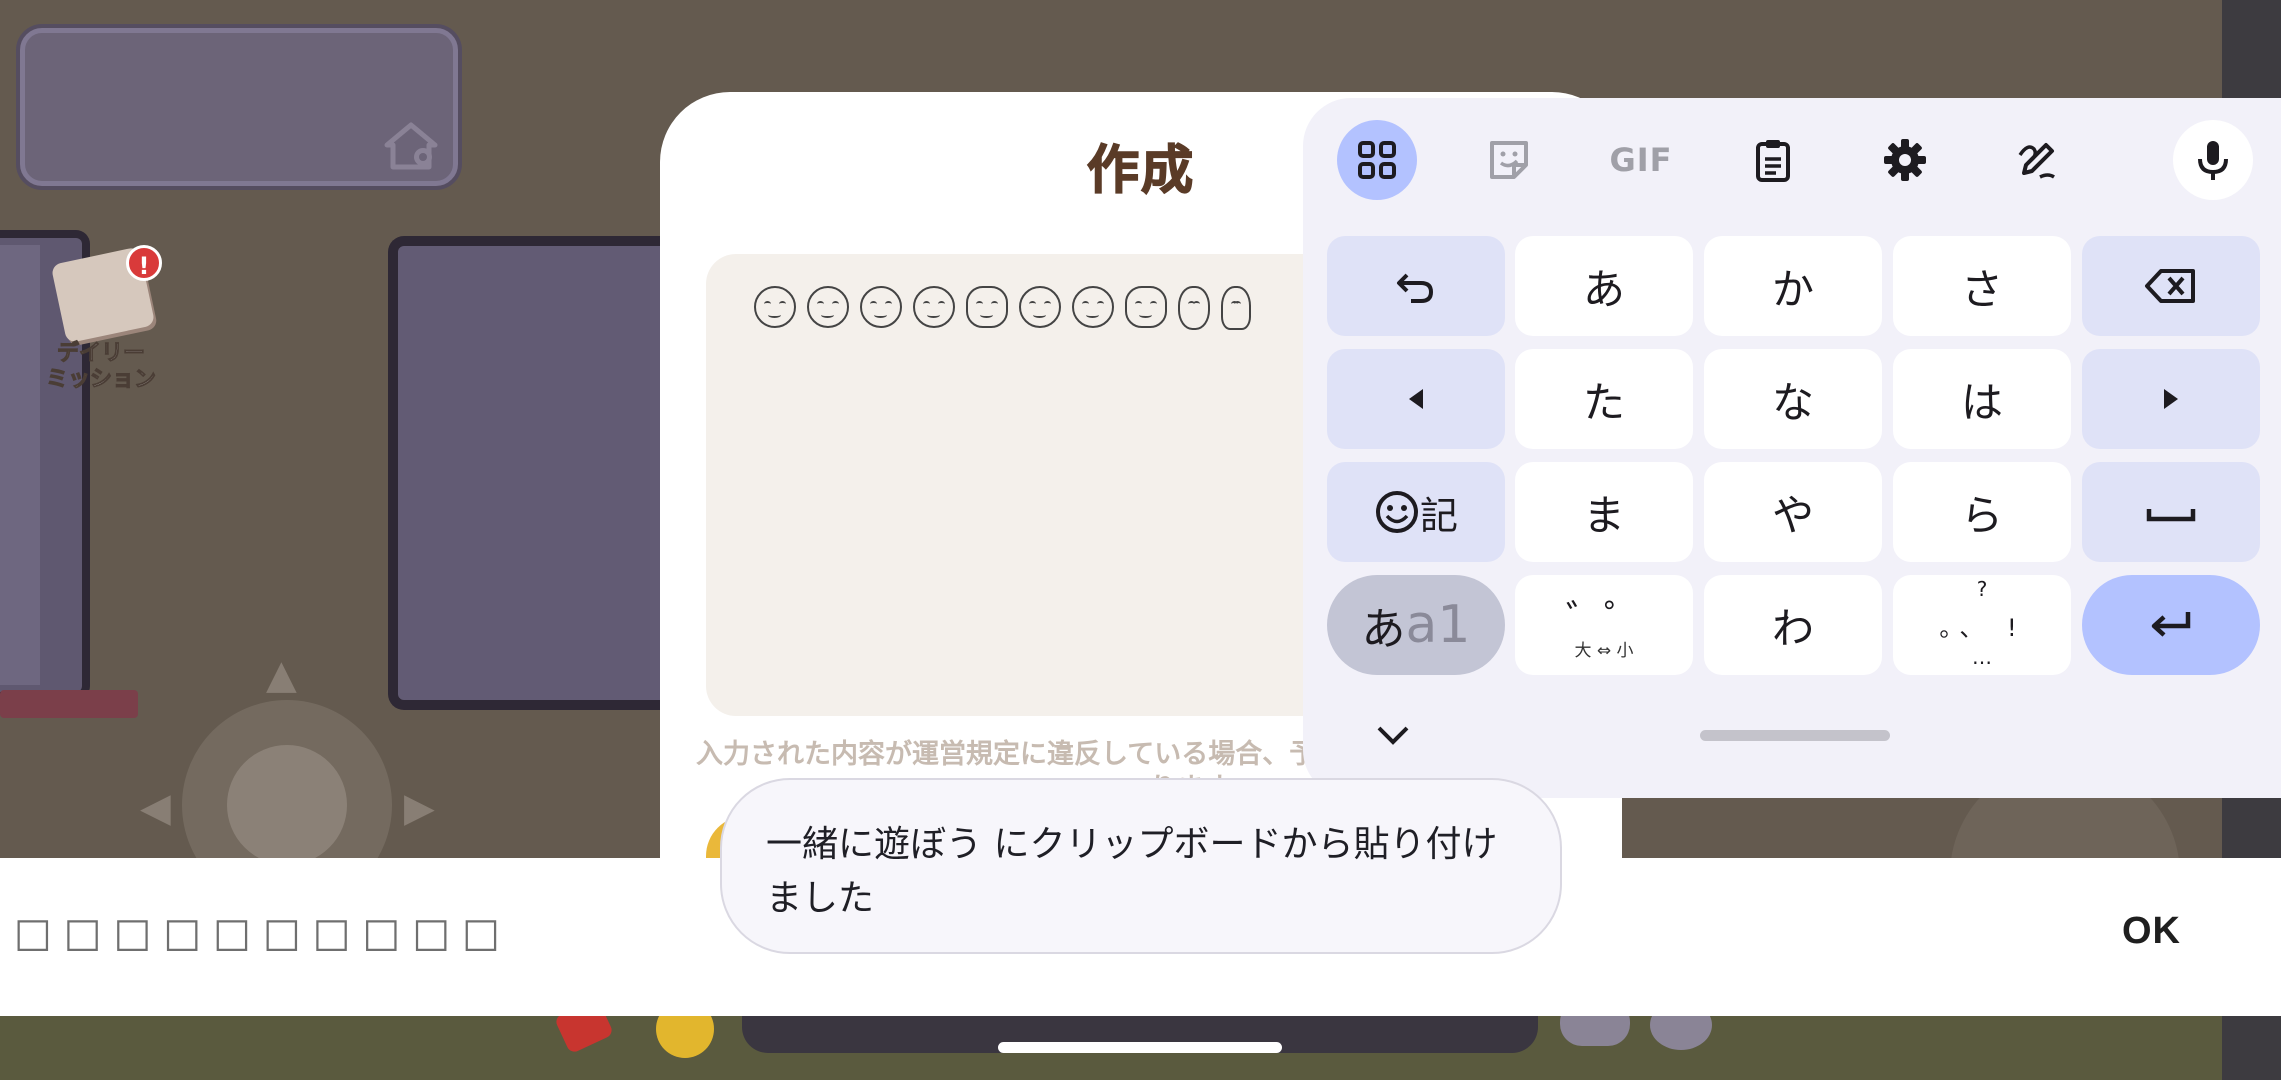  I want to click on cursor-left-key, so click(1416, 399).